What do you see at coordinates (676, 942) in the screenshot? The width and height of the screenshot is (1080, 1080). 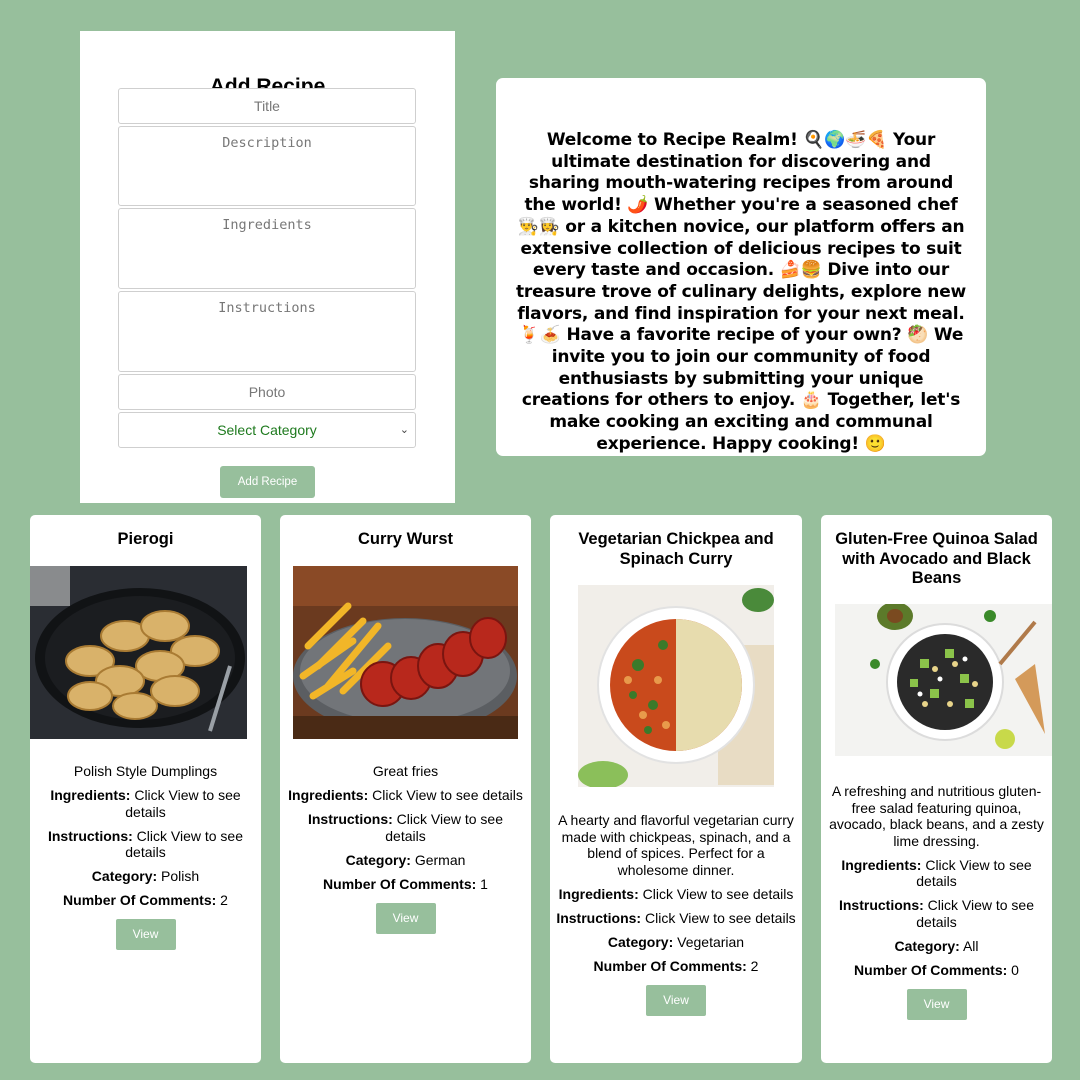 I see `recipe-category: Category: Vegetarian` at bounding box center [676, 942].